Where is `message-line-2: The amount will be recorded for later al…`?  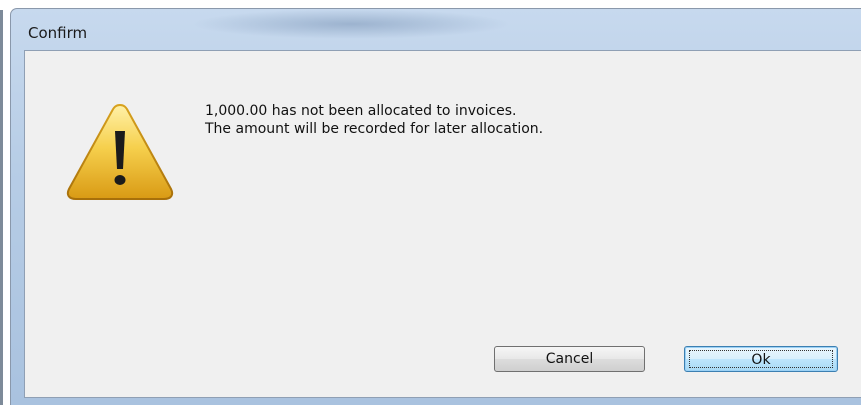 message-line-2: The amount will be recorded for later al… is located at coordinates (374, 129).